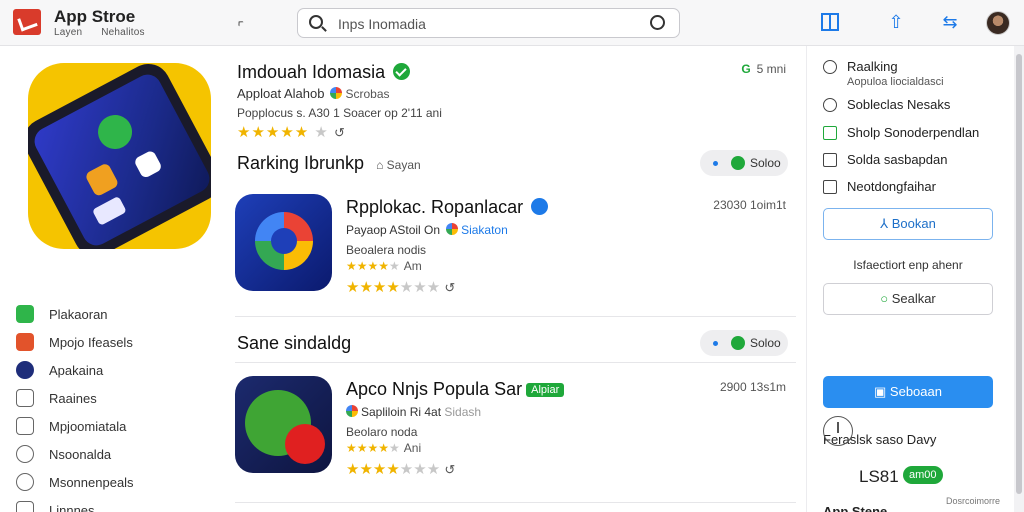 This screenshot has height=512, width=1024. I want to click on document-icon, so click(25, 426).